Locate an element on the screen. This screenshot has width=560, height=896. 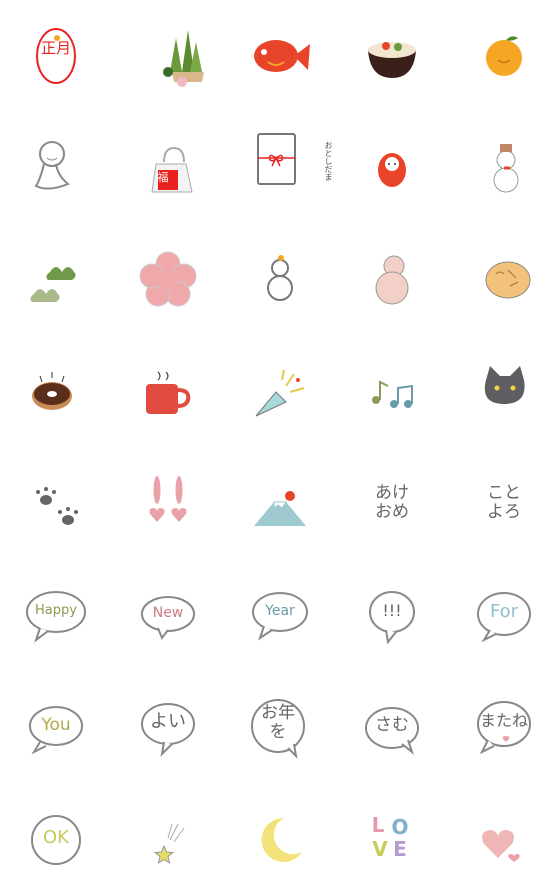
mountain-icon is located at coordinates (280, 508).